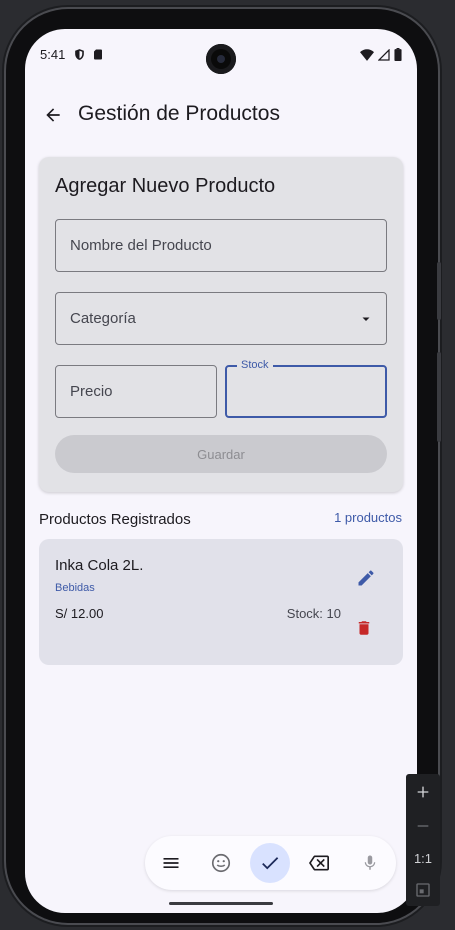 Image resolution: width=455 pixels, height=930 pixels. I want to click on signal-icon, so click(384, 54).